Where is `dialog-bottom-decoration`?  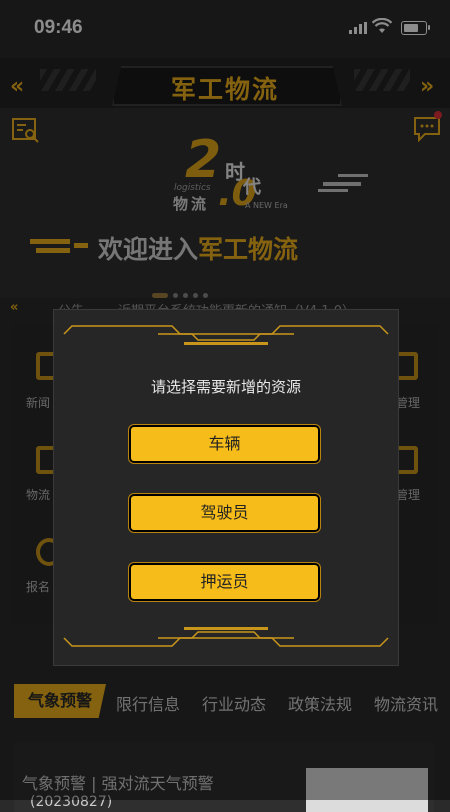
dialog-bottom-decoration is located at coordinates (226, 637).